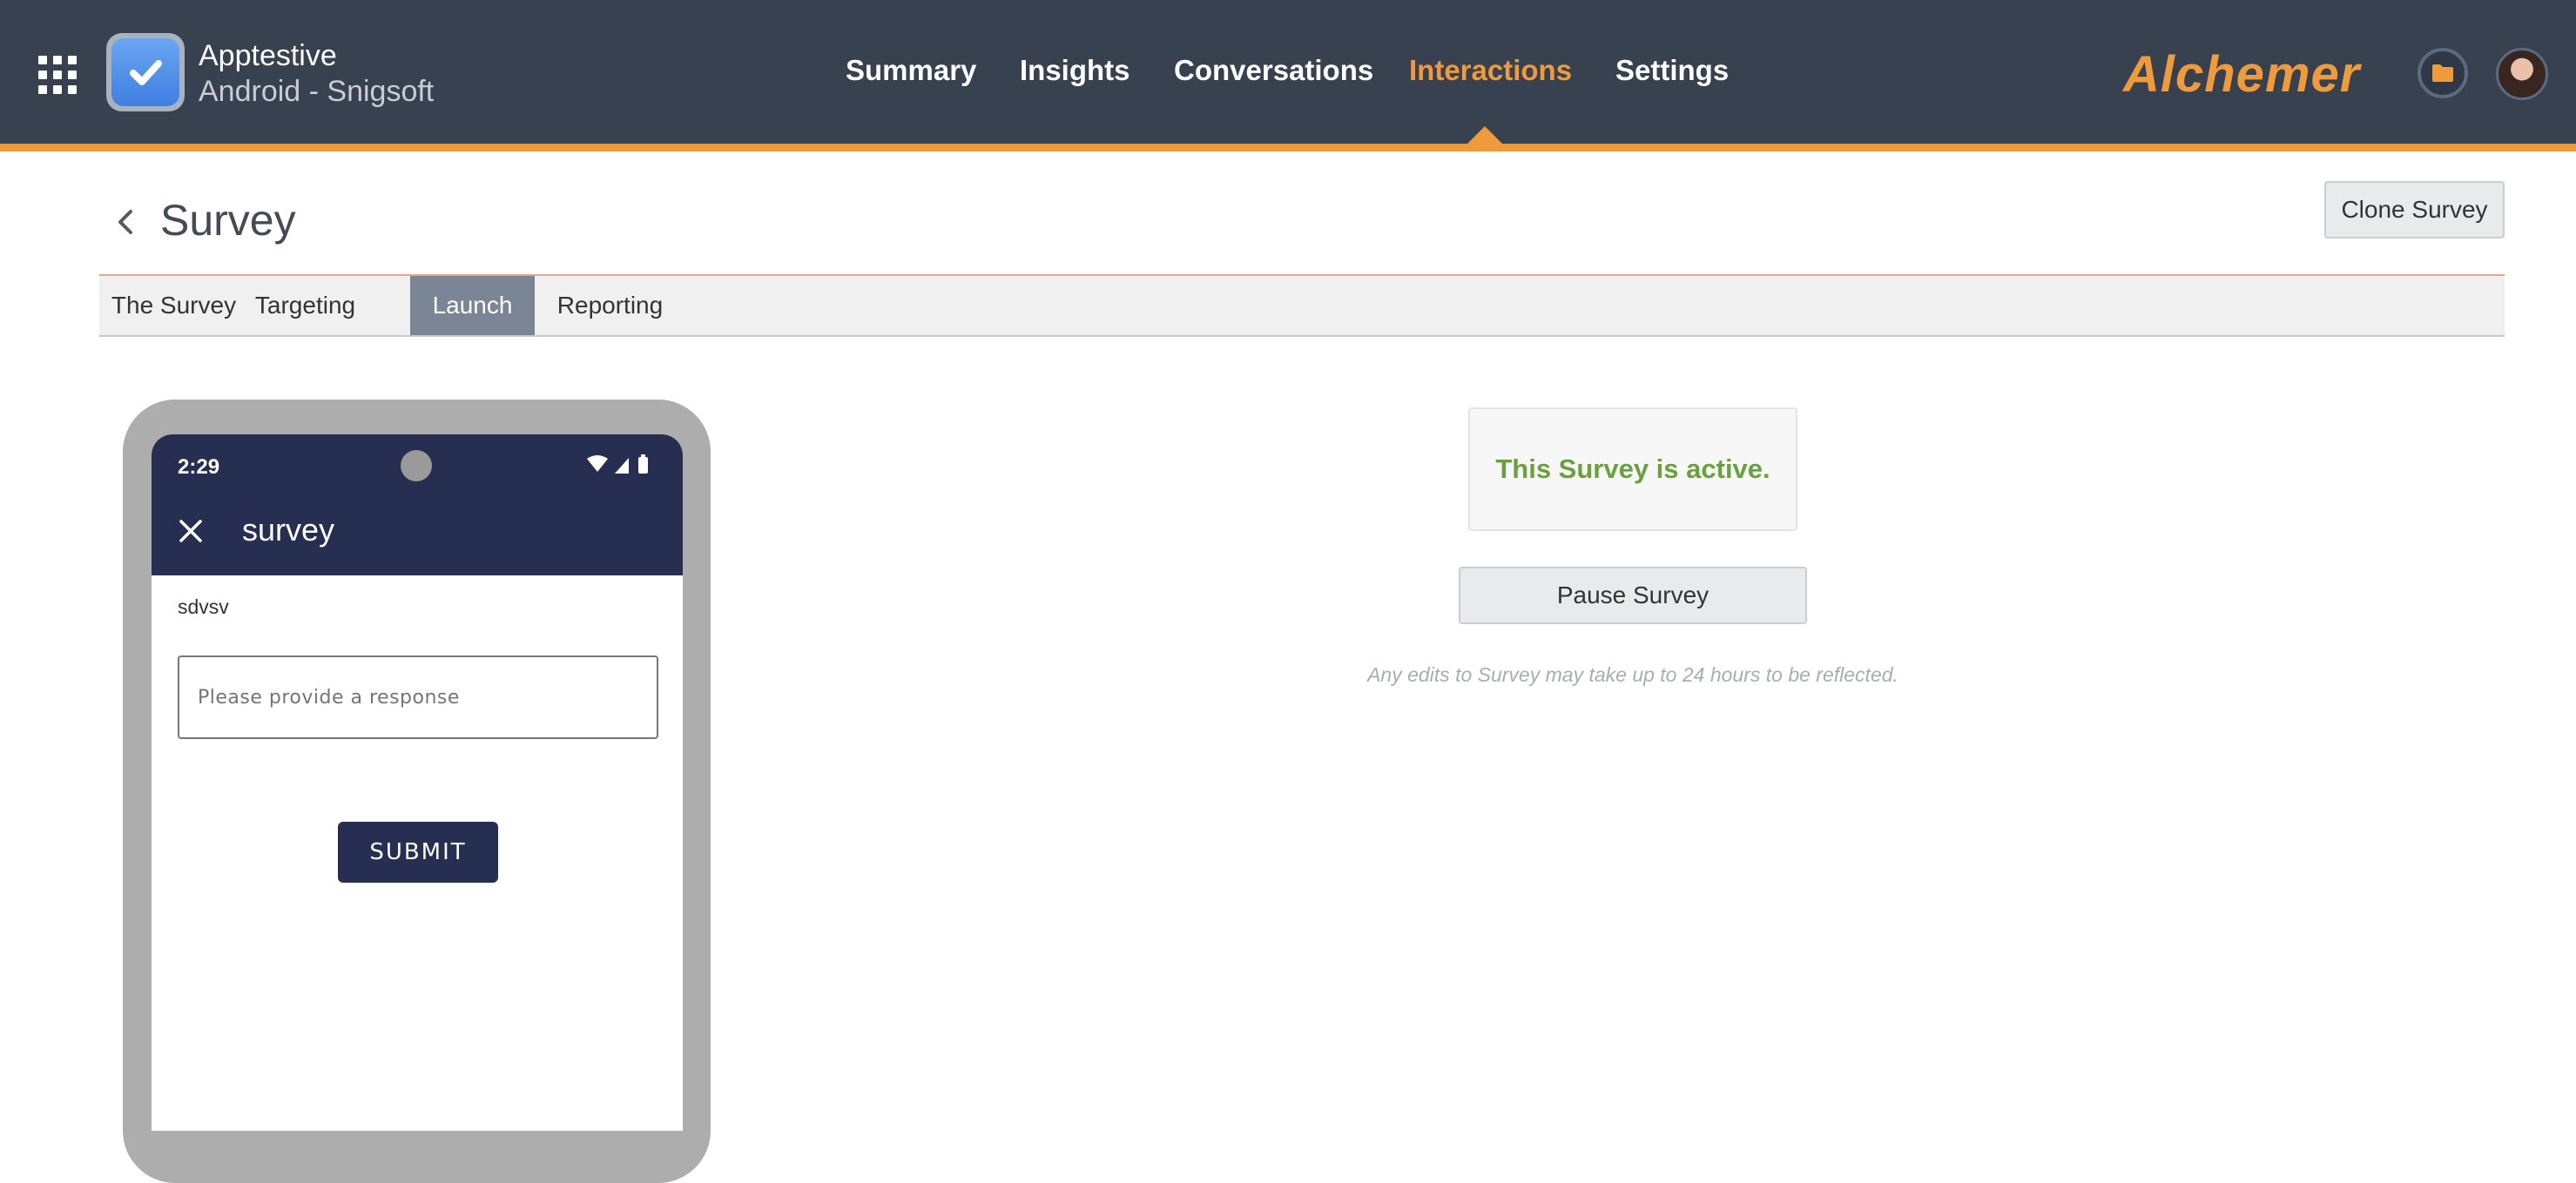 This screenshot has height=1183, width=2576. Describe the element at coordinates (417, 531) in the screenshot. I see `survey-app-bar: survey` at that location.